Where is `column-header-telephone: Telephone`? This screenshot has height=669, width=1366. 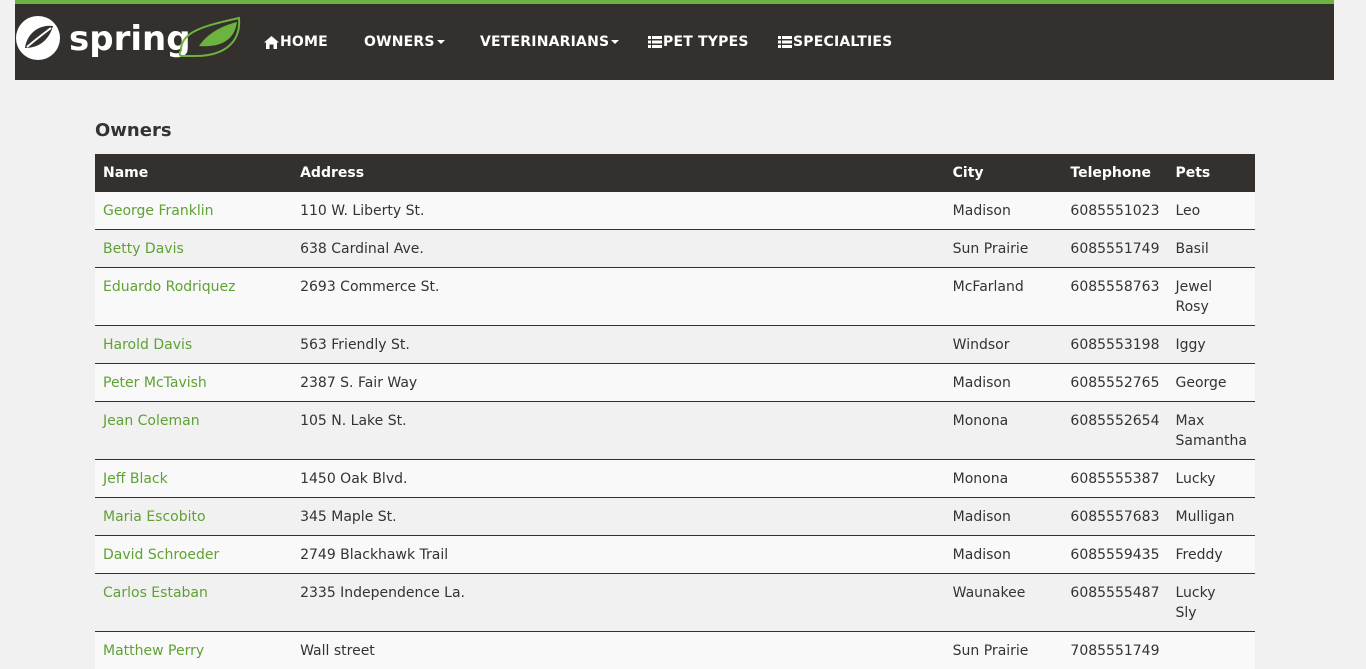 column-header-telephone: Telephone is located at coordinates (1114, 173).